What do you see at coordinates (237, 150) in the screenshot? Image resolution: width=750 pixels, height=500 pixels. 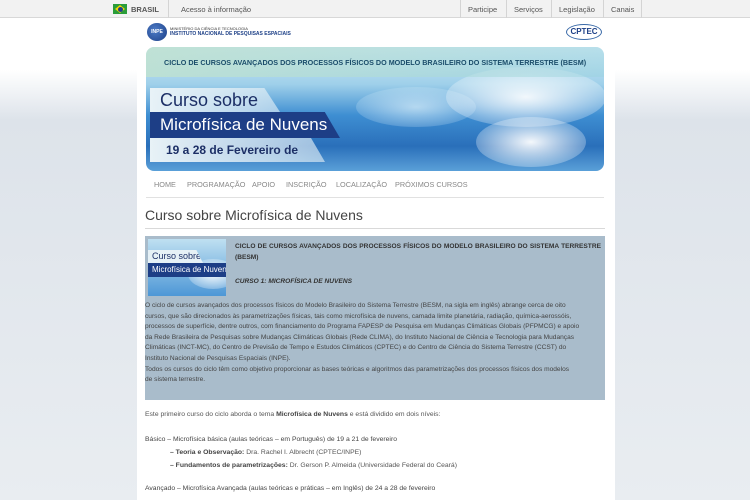 I see `banner-dates: 19 a 28 de Fevereiro de 2014` at bounding box center [237, 150].